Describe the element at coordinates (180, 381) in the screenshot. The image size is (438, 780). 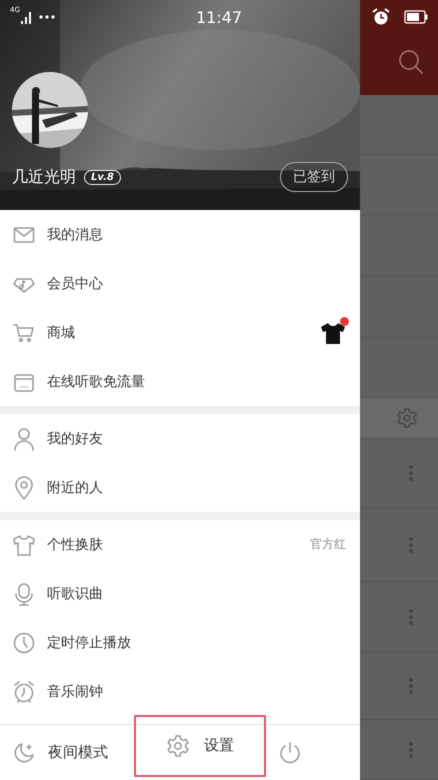
I see `menu-item: 在线听歌免流量` at that location.